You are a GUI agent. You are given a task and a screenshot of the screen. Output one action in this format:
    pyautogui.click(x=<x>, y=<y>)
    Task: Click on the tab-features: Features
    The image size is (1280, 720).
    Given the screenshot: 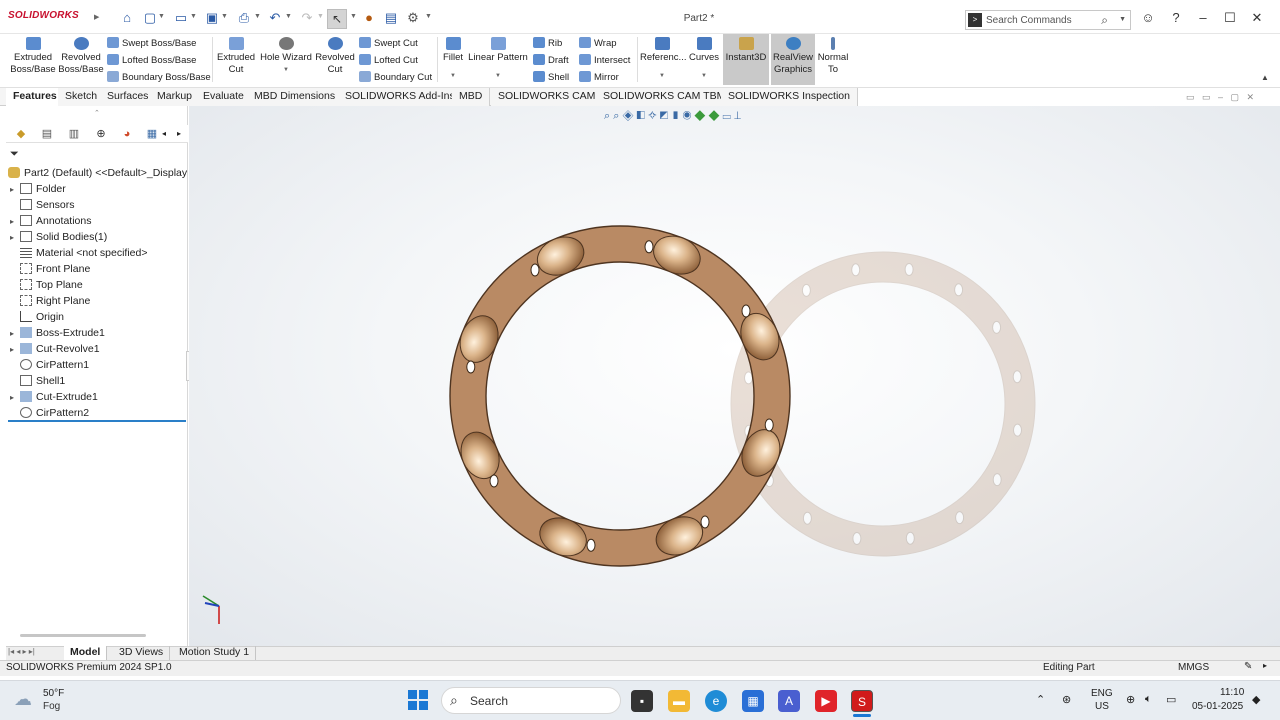 What is the action you would take?
    pyautogui.click(x=35, y=97)
    